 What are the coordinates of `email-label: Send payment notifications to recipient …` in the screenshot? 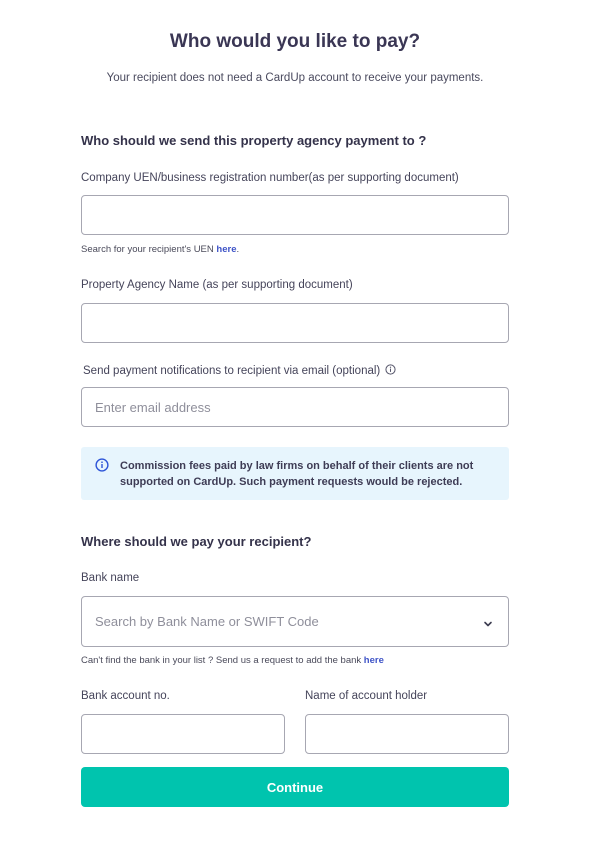 It's located at (232, 371).